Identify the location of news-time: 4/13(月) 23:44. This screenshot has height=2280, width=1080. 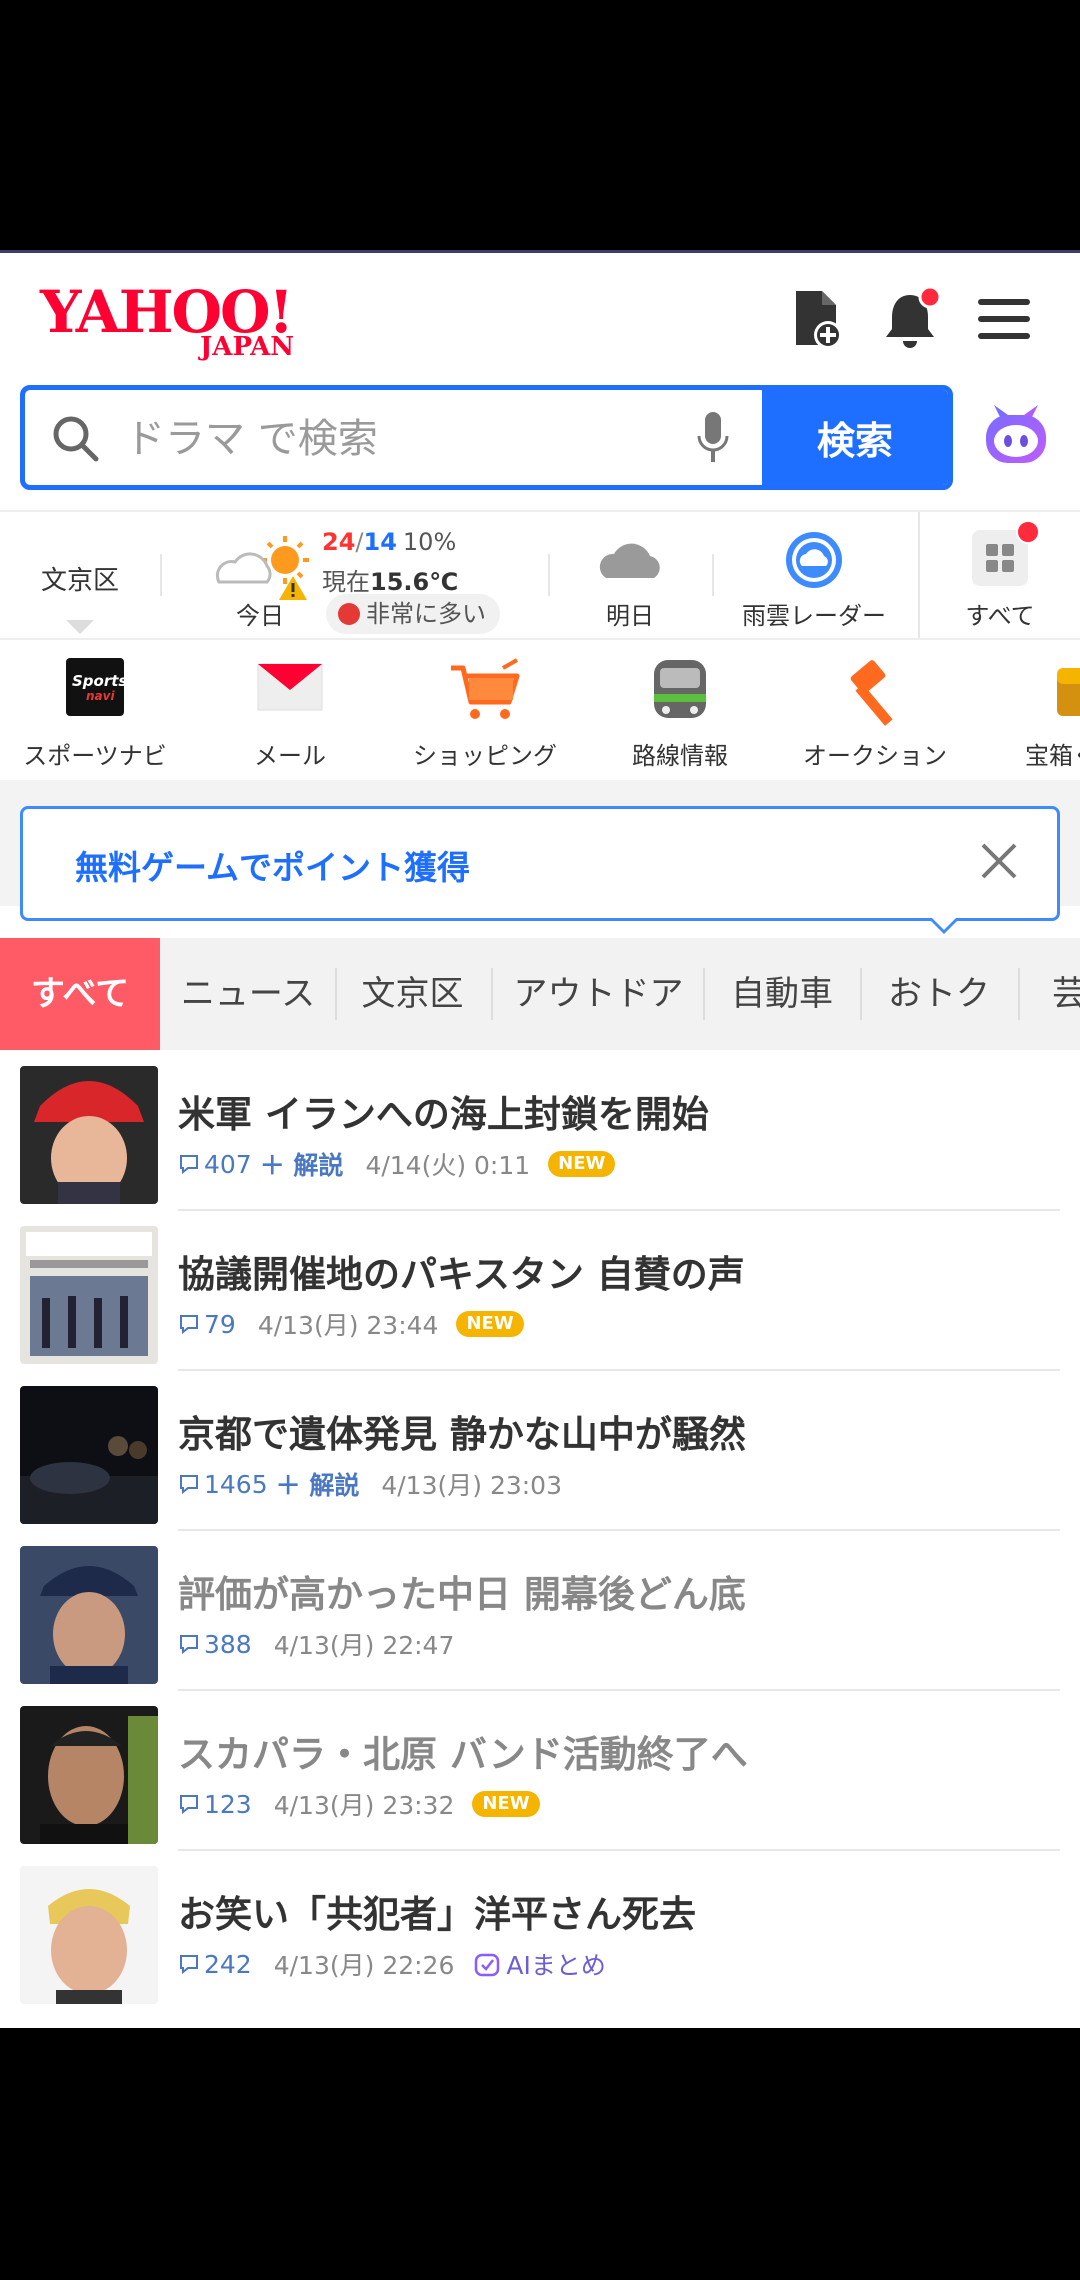
(348, 1325).